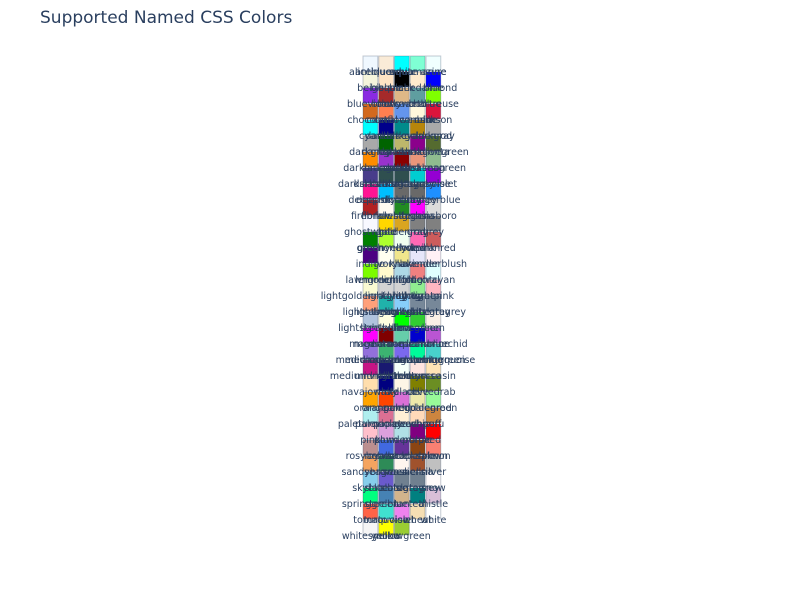  I want to click on color-name-label: lavenderblush, so click(433, 264).